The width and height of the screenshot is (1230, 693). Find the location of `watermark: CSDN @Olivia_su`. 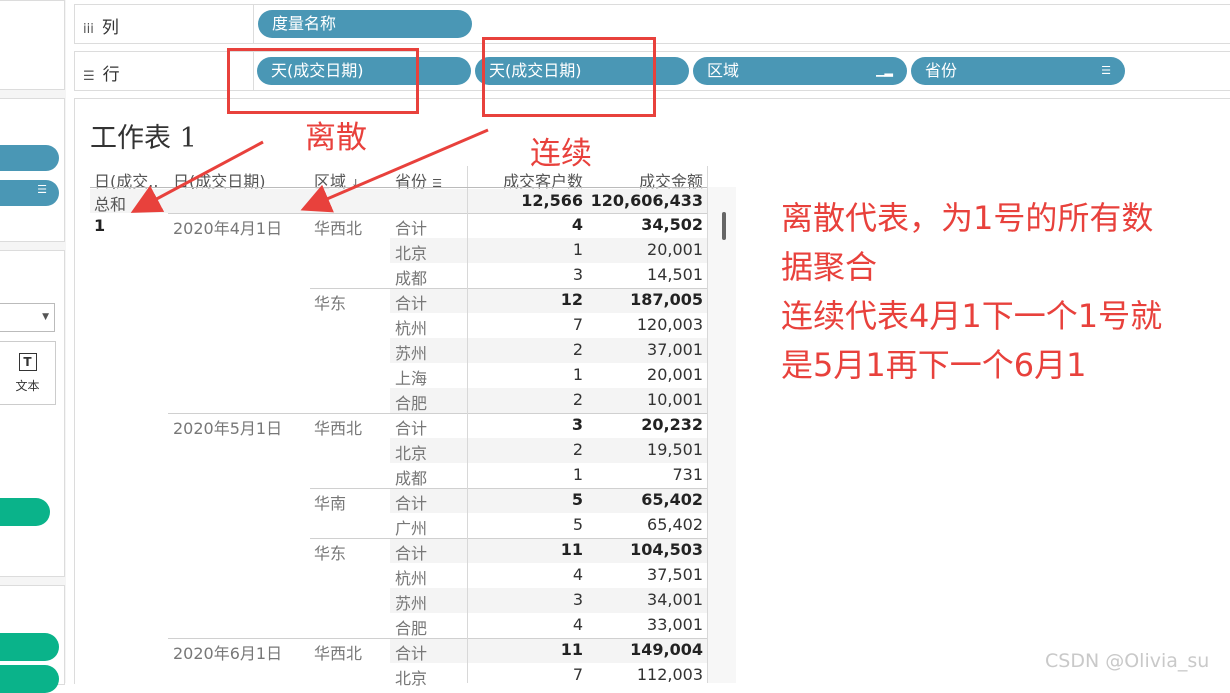

watermark: CSDN @Olivia_su is located at coordinates (1127, 661).